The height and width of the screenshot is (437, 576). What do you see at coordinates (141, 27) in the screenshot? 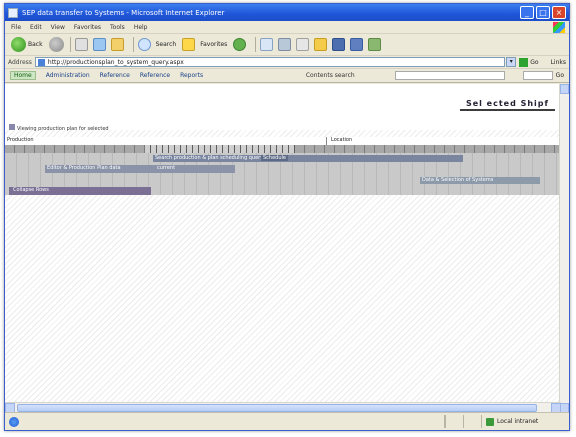
I see `menu-help: Help` at bounding box center [141, 27].